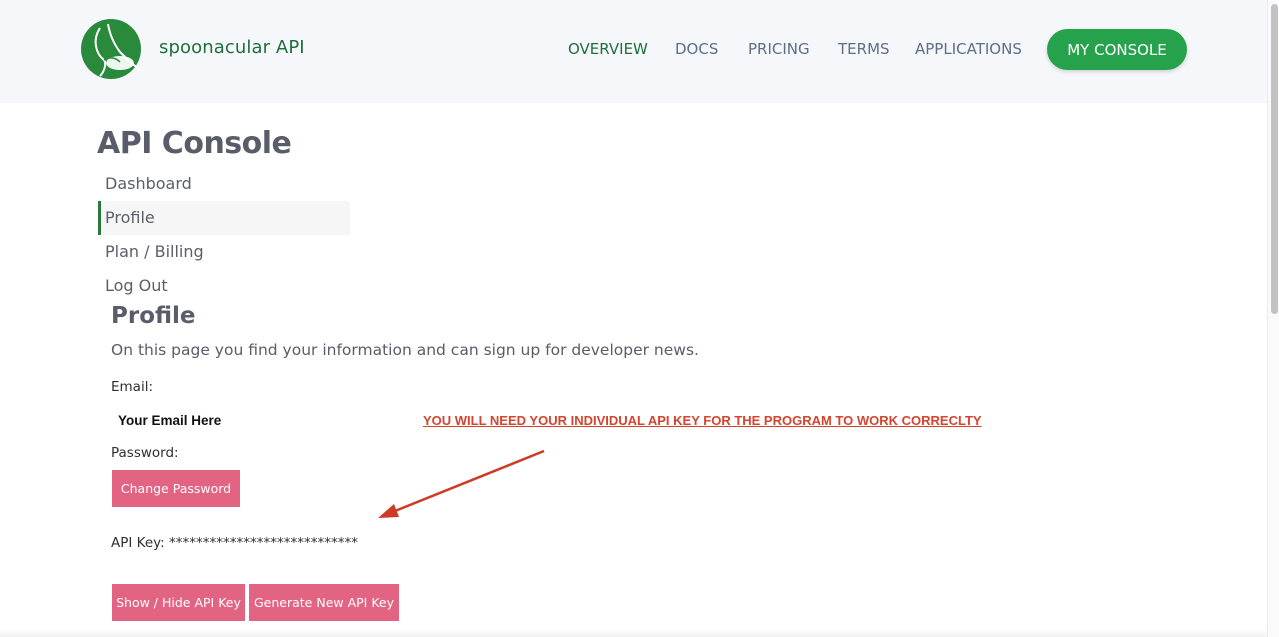 This screenshot has width=1279, height=637. Describe the element at coordinates (153, 316) in the screenshot. I see `profile-title: Profile` at that location.